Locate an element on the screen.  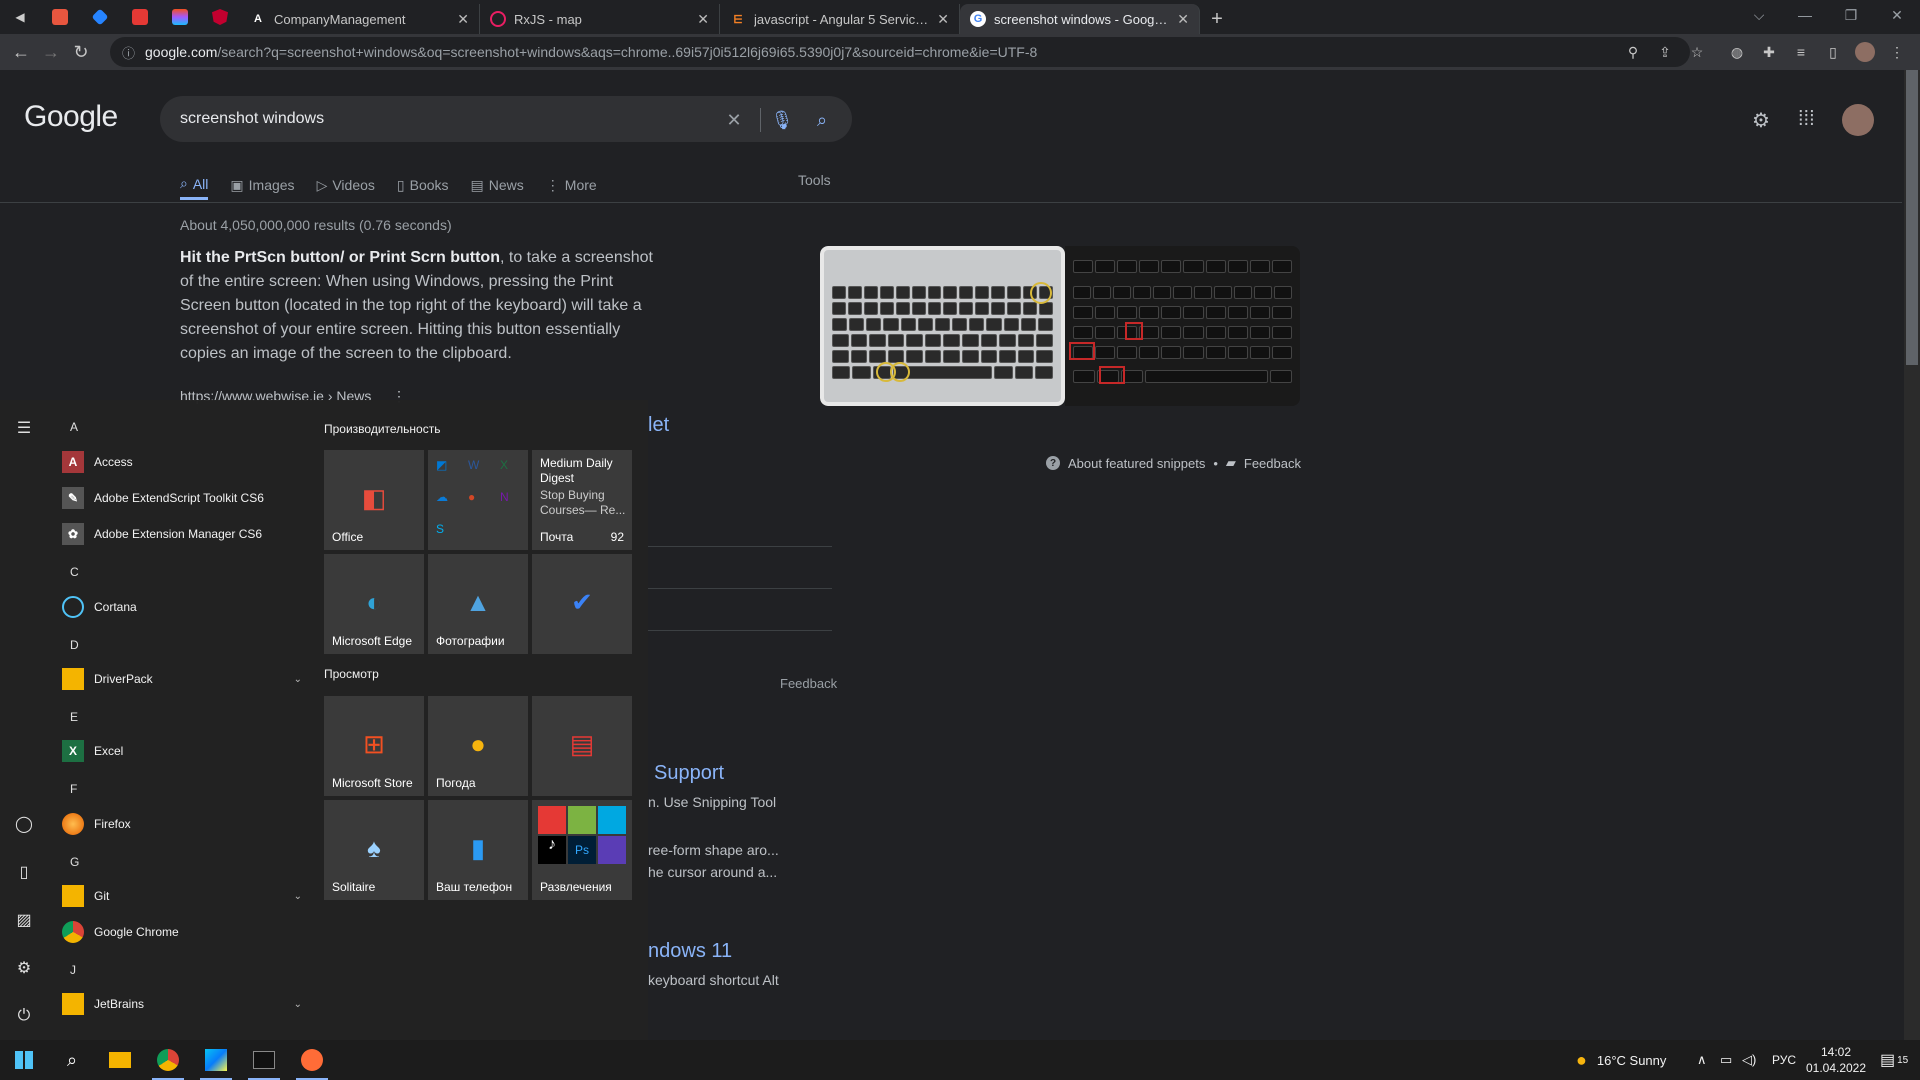
tile-weather: ● Погода is located at coordinates (478, 746).